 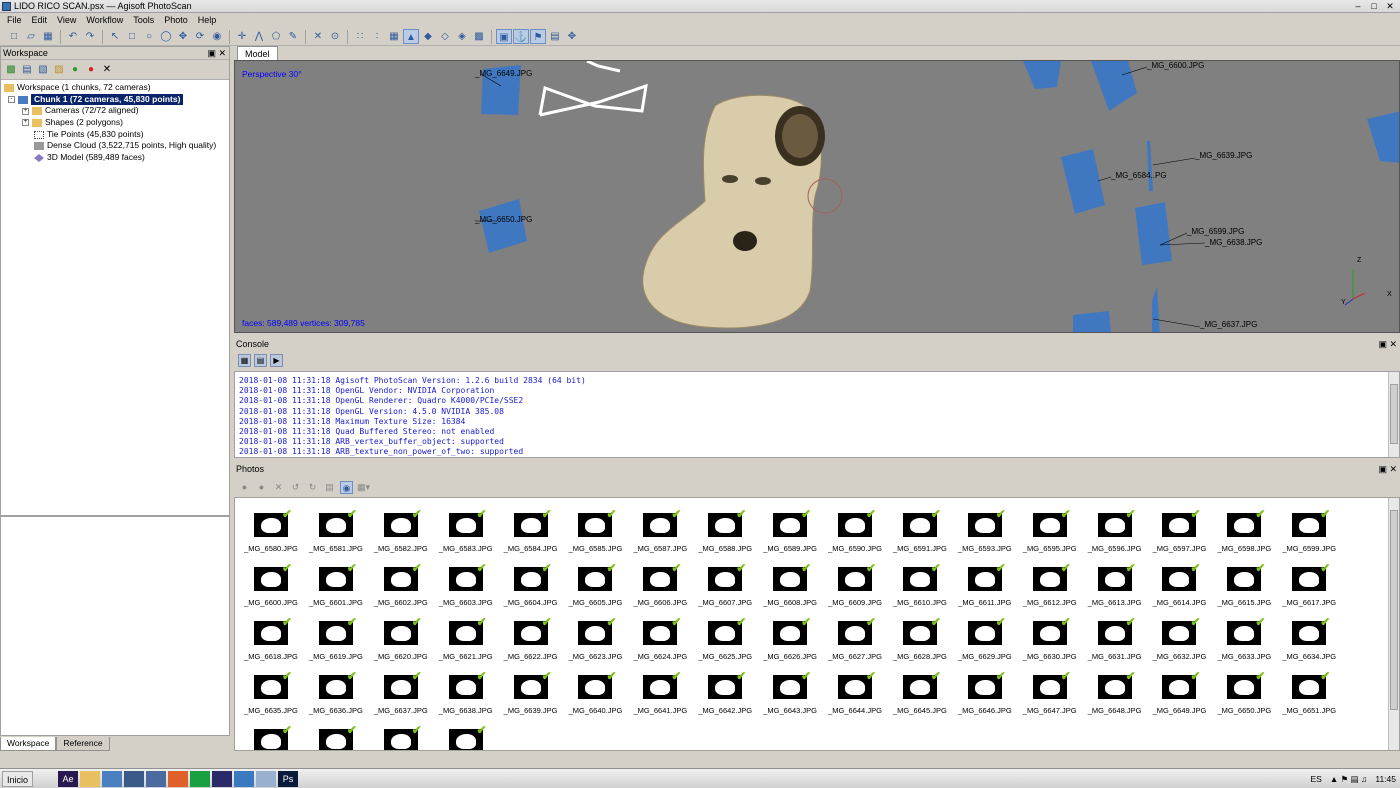 I want to click on photo-thumbnail: ✔ _MG_6643.JPG, so click(x=792, y=697).